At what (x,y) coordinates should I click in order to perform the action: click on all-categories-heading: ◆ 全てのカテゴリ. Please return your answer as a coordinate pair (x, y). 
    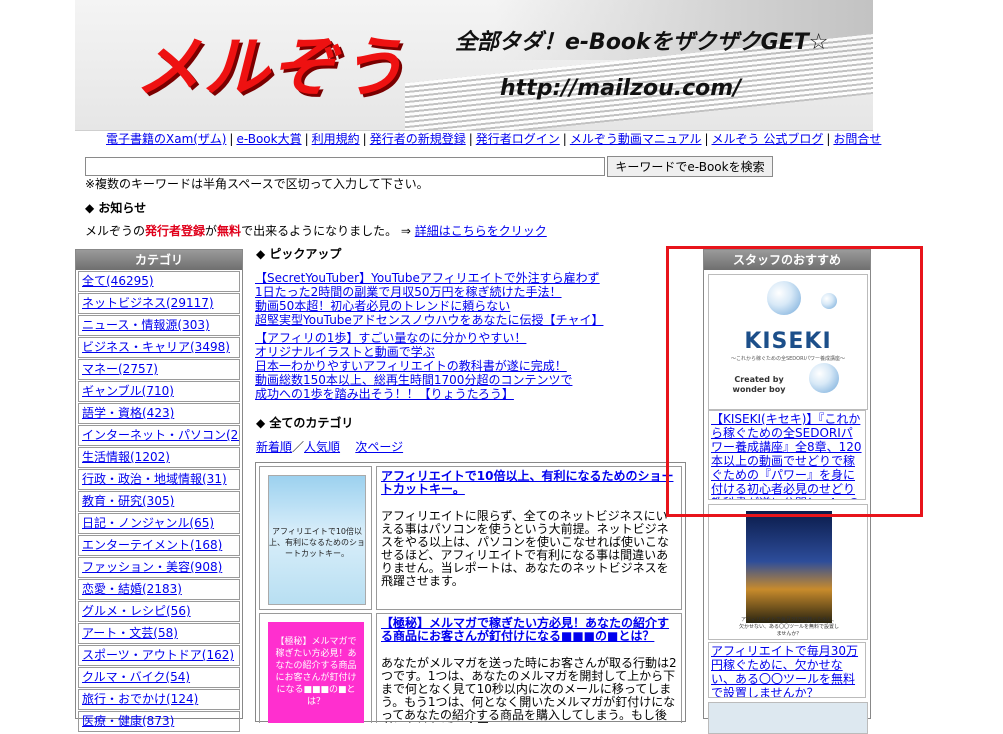
    Looking at the image, I should click on (305, 423).